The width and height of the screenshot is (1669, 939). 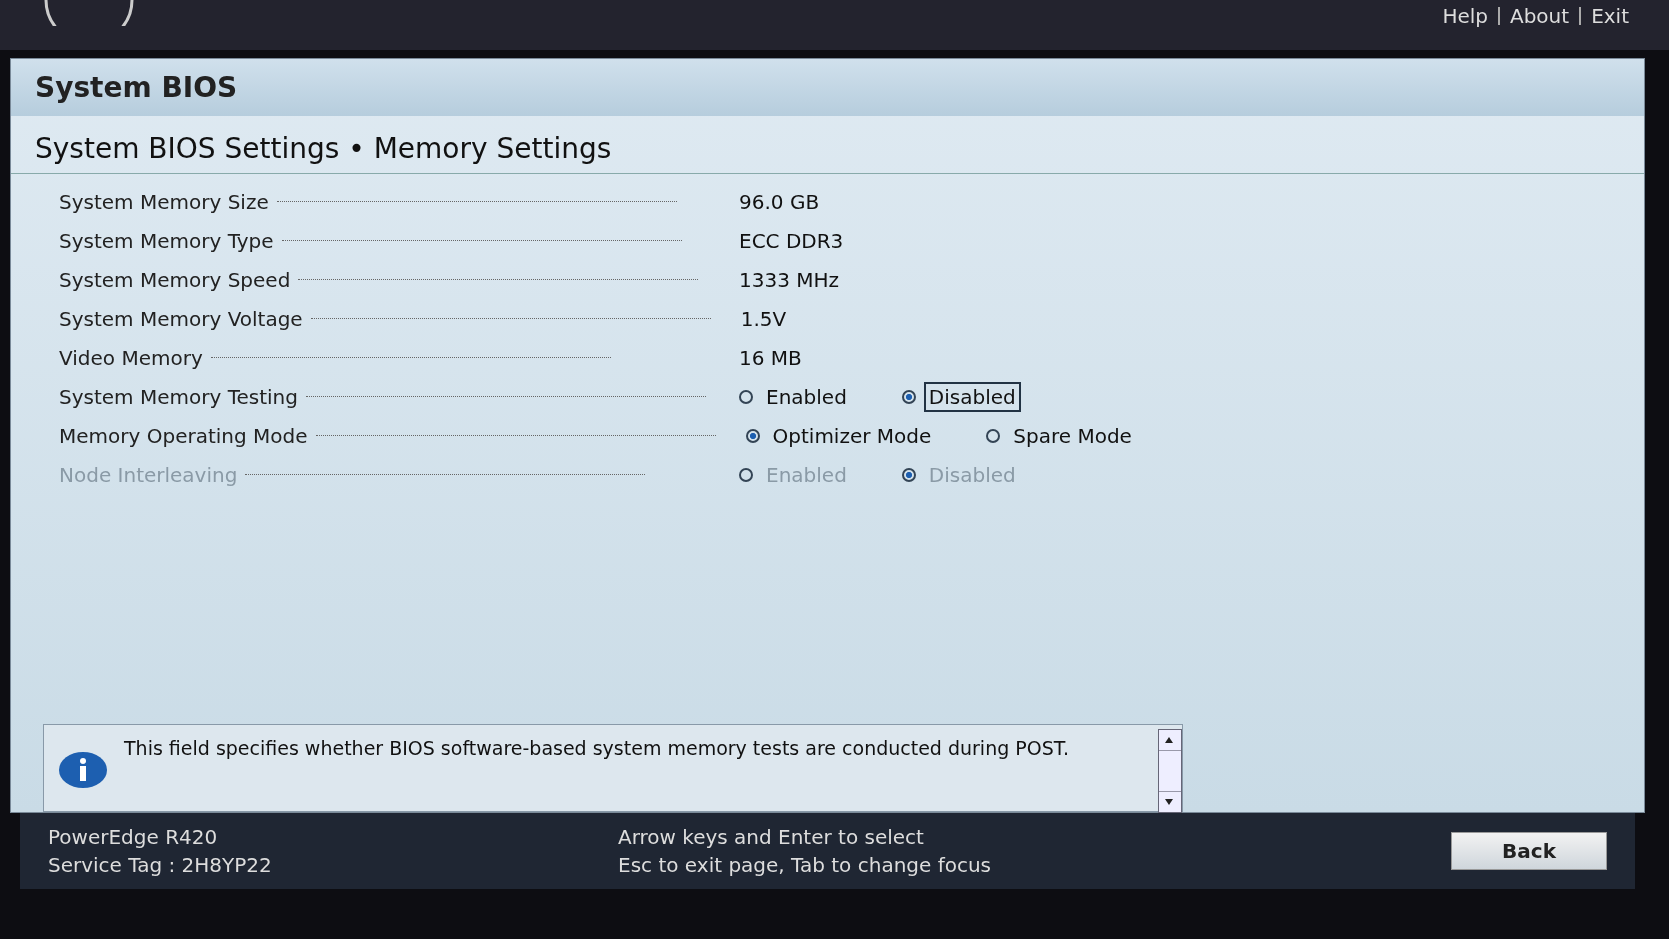 What do you see at coordinates (597, 748) in the screenshot?
I see `help-text: This field specifies whether BIOS software-based system memory tests are conducted during POST.` at bounding box center [597, 748].